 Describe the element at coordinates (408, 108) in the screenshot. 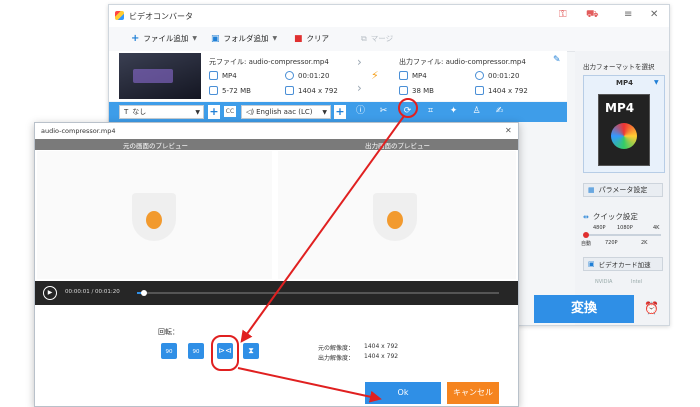

I see `rotate-tool-highlight` at that location.